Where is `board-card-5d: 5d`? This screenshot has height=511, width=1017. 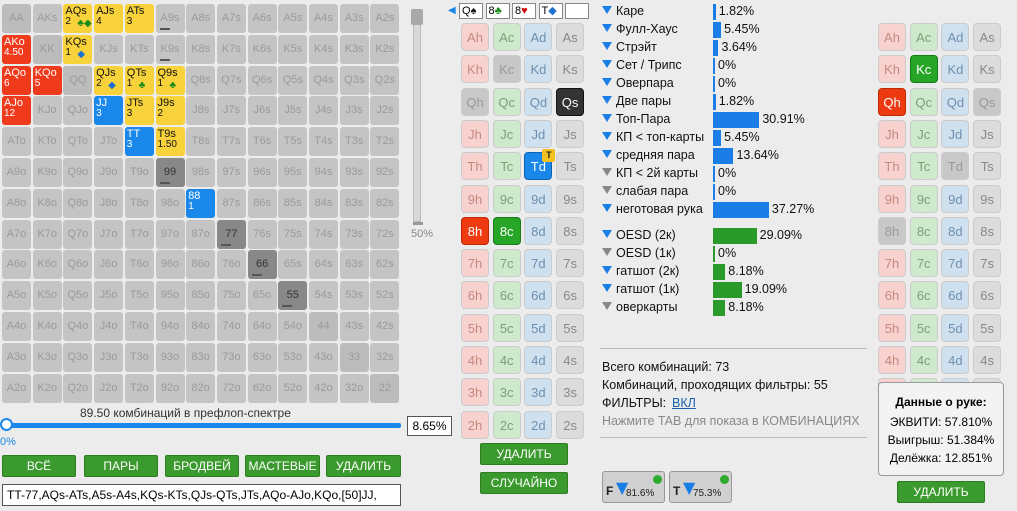 board-card-5d: 5d is located at coordinates (538, 327).